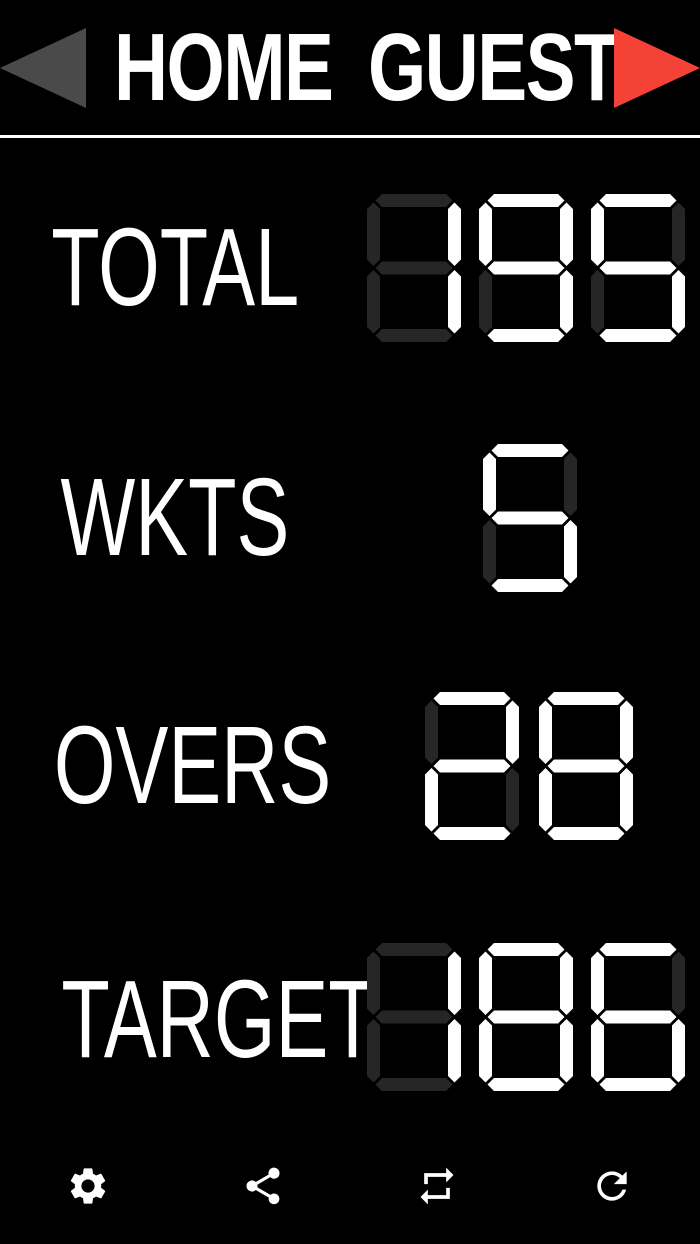 This screenshot has width=700, height=1244. What do you see at coordinates (263, 1186) in the screenshot?
I see `share-icon` at bounding box center [263, 1186].